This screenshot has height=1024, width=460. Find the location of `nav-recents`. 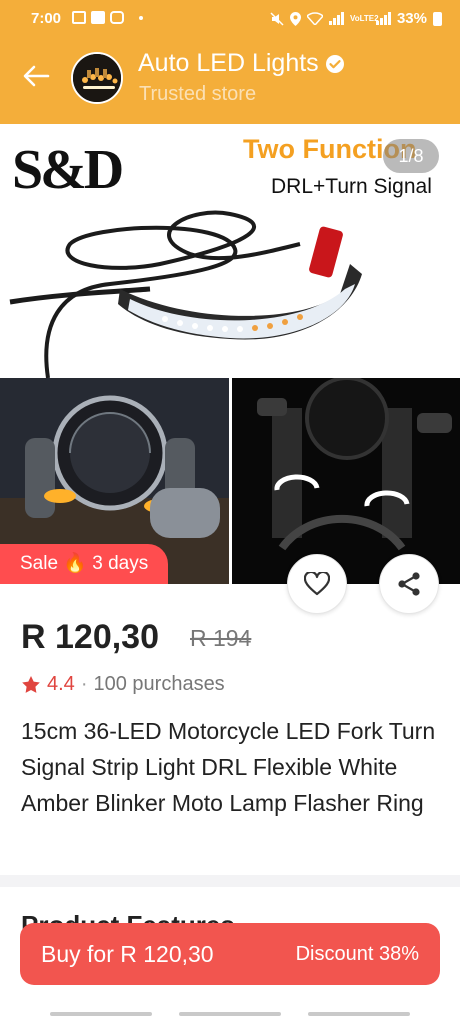

nav-recents is located at coordinates (101, 1014).